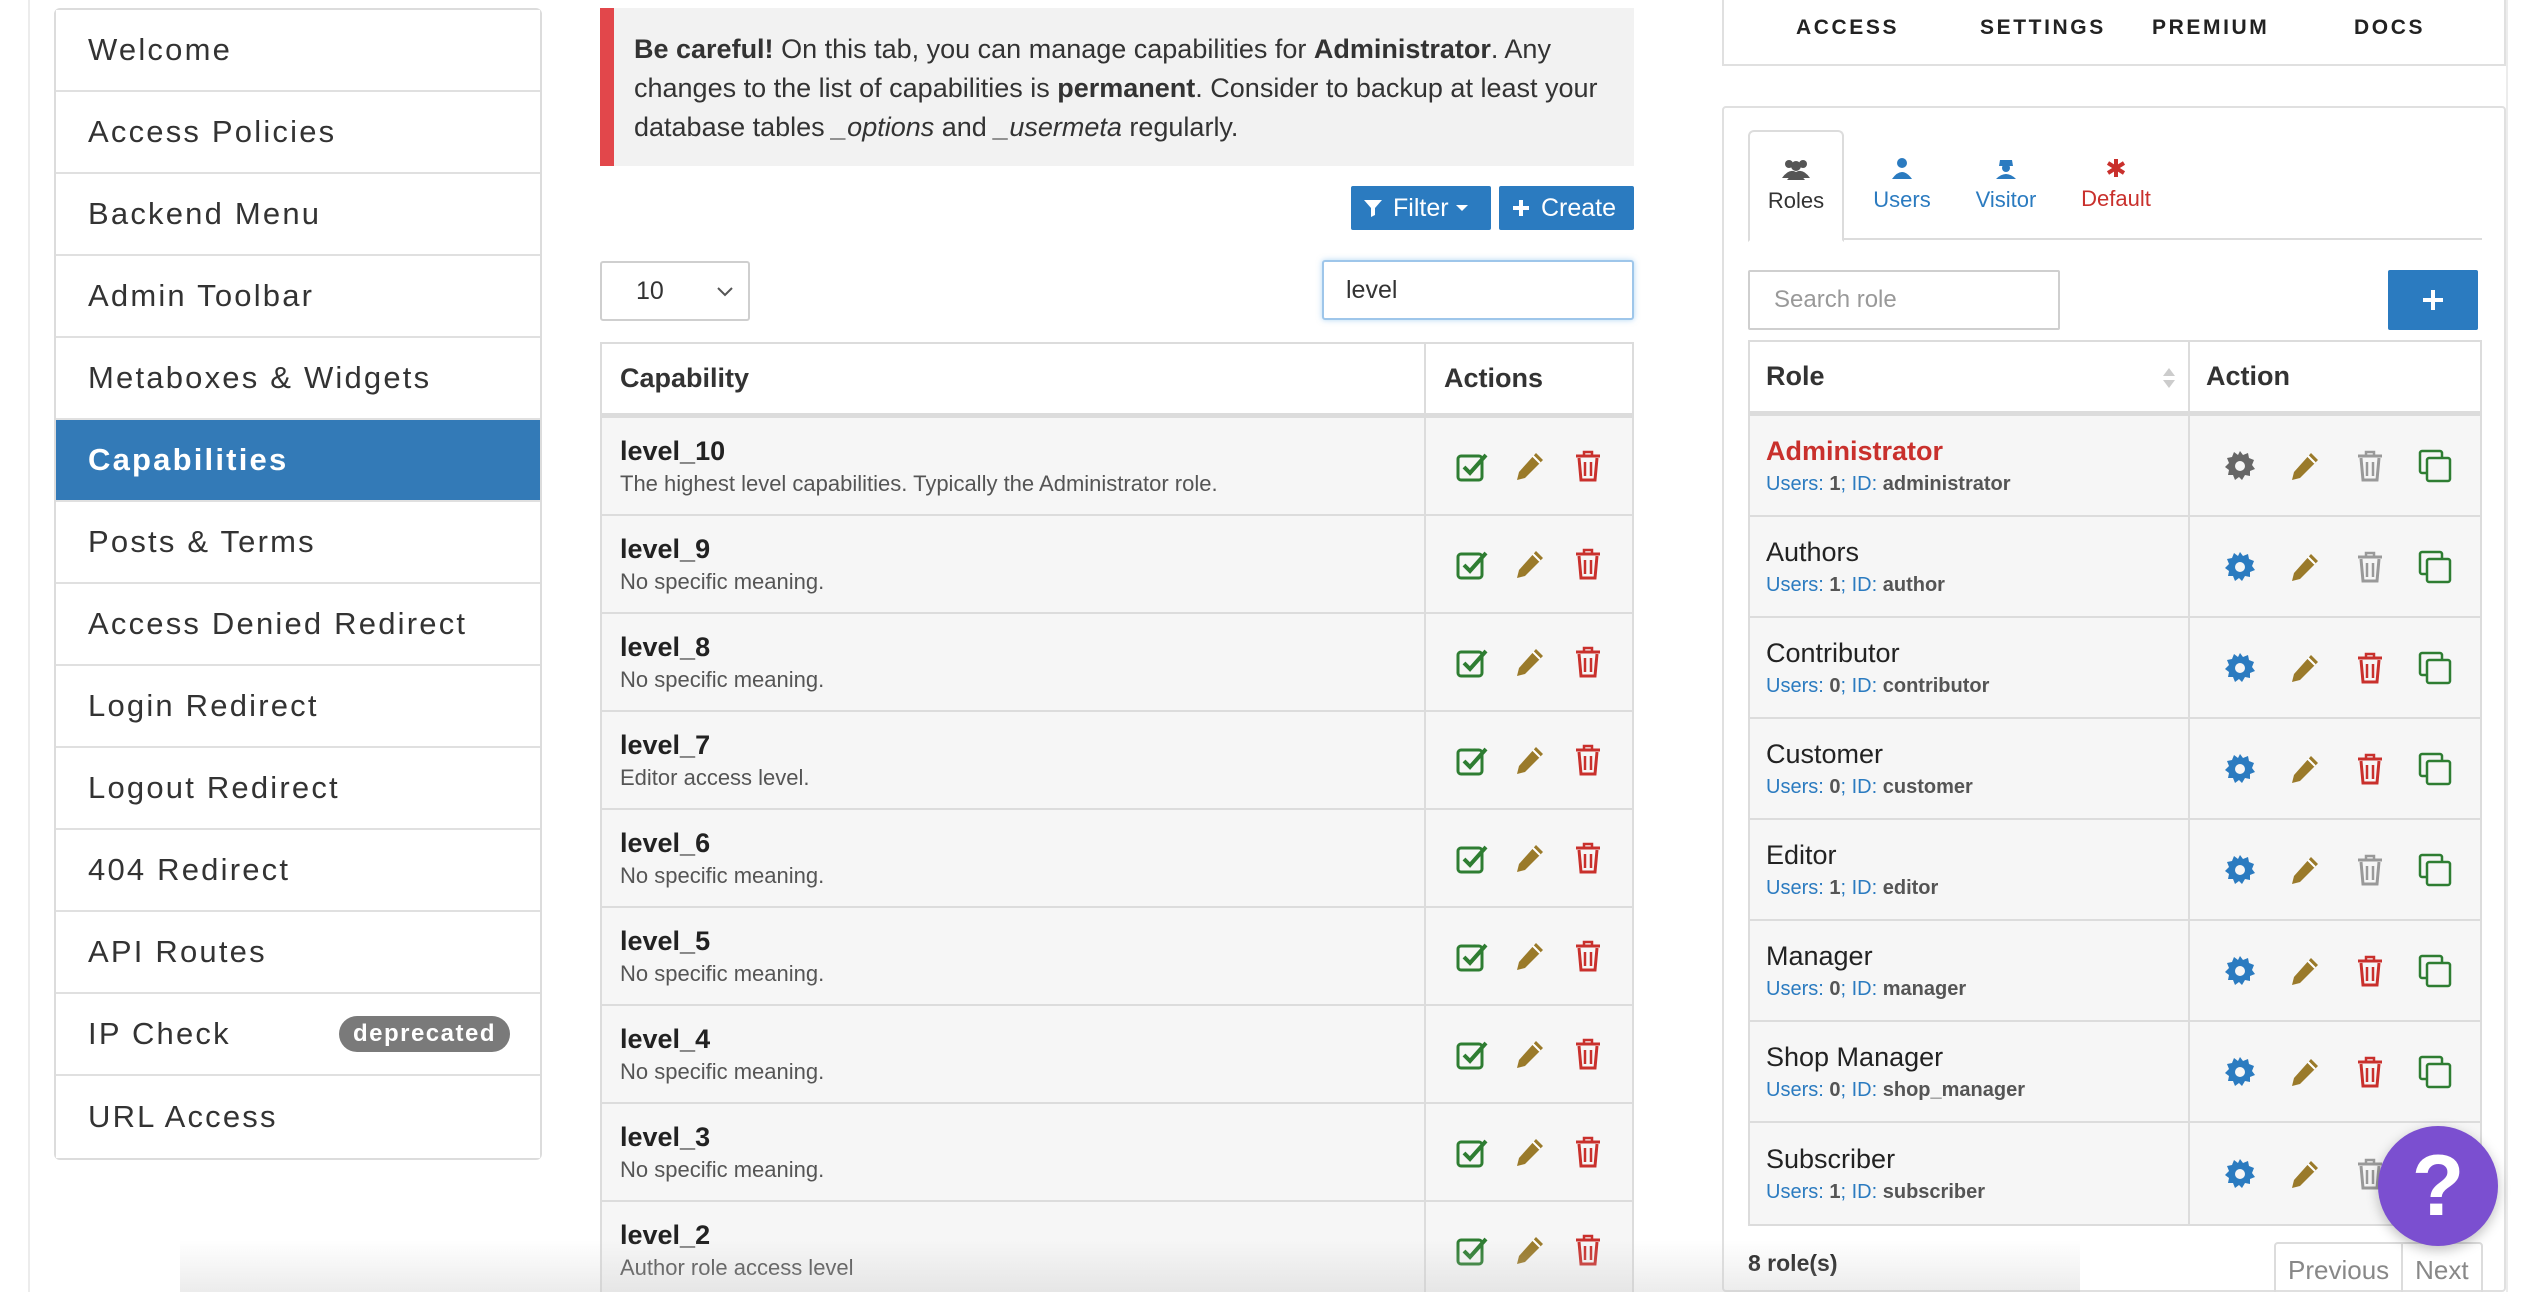  What do you see at coordinates (298, 789) in the screenshot?
I see `menu-item-logout-redirect: Logout Redirect` at bounding box center [298, 789].